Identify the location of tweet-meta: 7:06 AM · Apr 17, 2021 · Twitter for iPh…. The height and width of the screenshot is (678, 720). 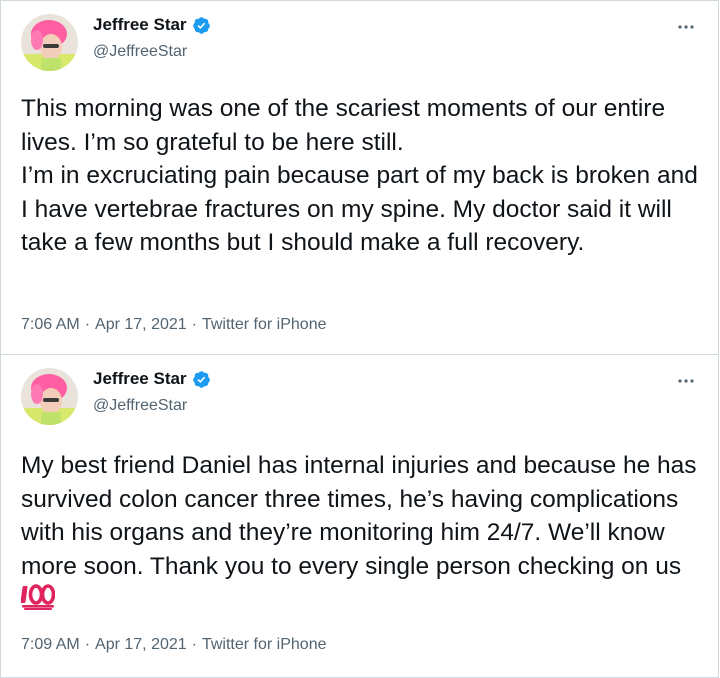
(173, 325).